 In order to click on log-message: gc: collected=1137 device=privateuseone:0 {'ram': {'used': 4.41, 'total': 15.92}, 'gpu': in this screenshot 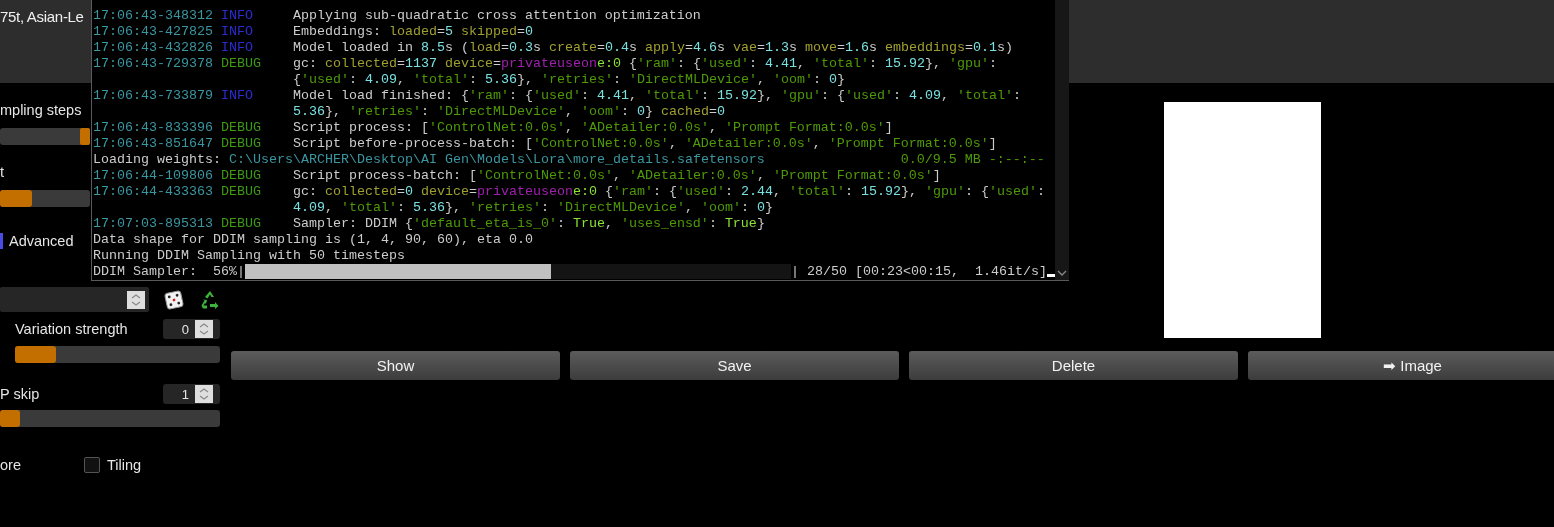, I will do `click(644, 63)`.